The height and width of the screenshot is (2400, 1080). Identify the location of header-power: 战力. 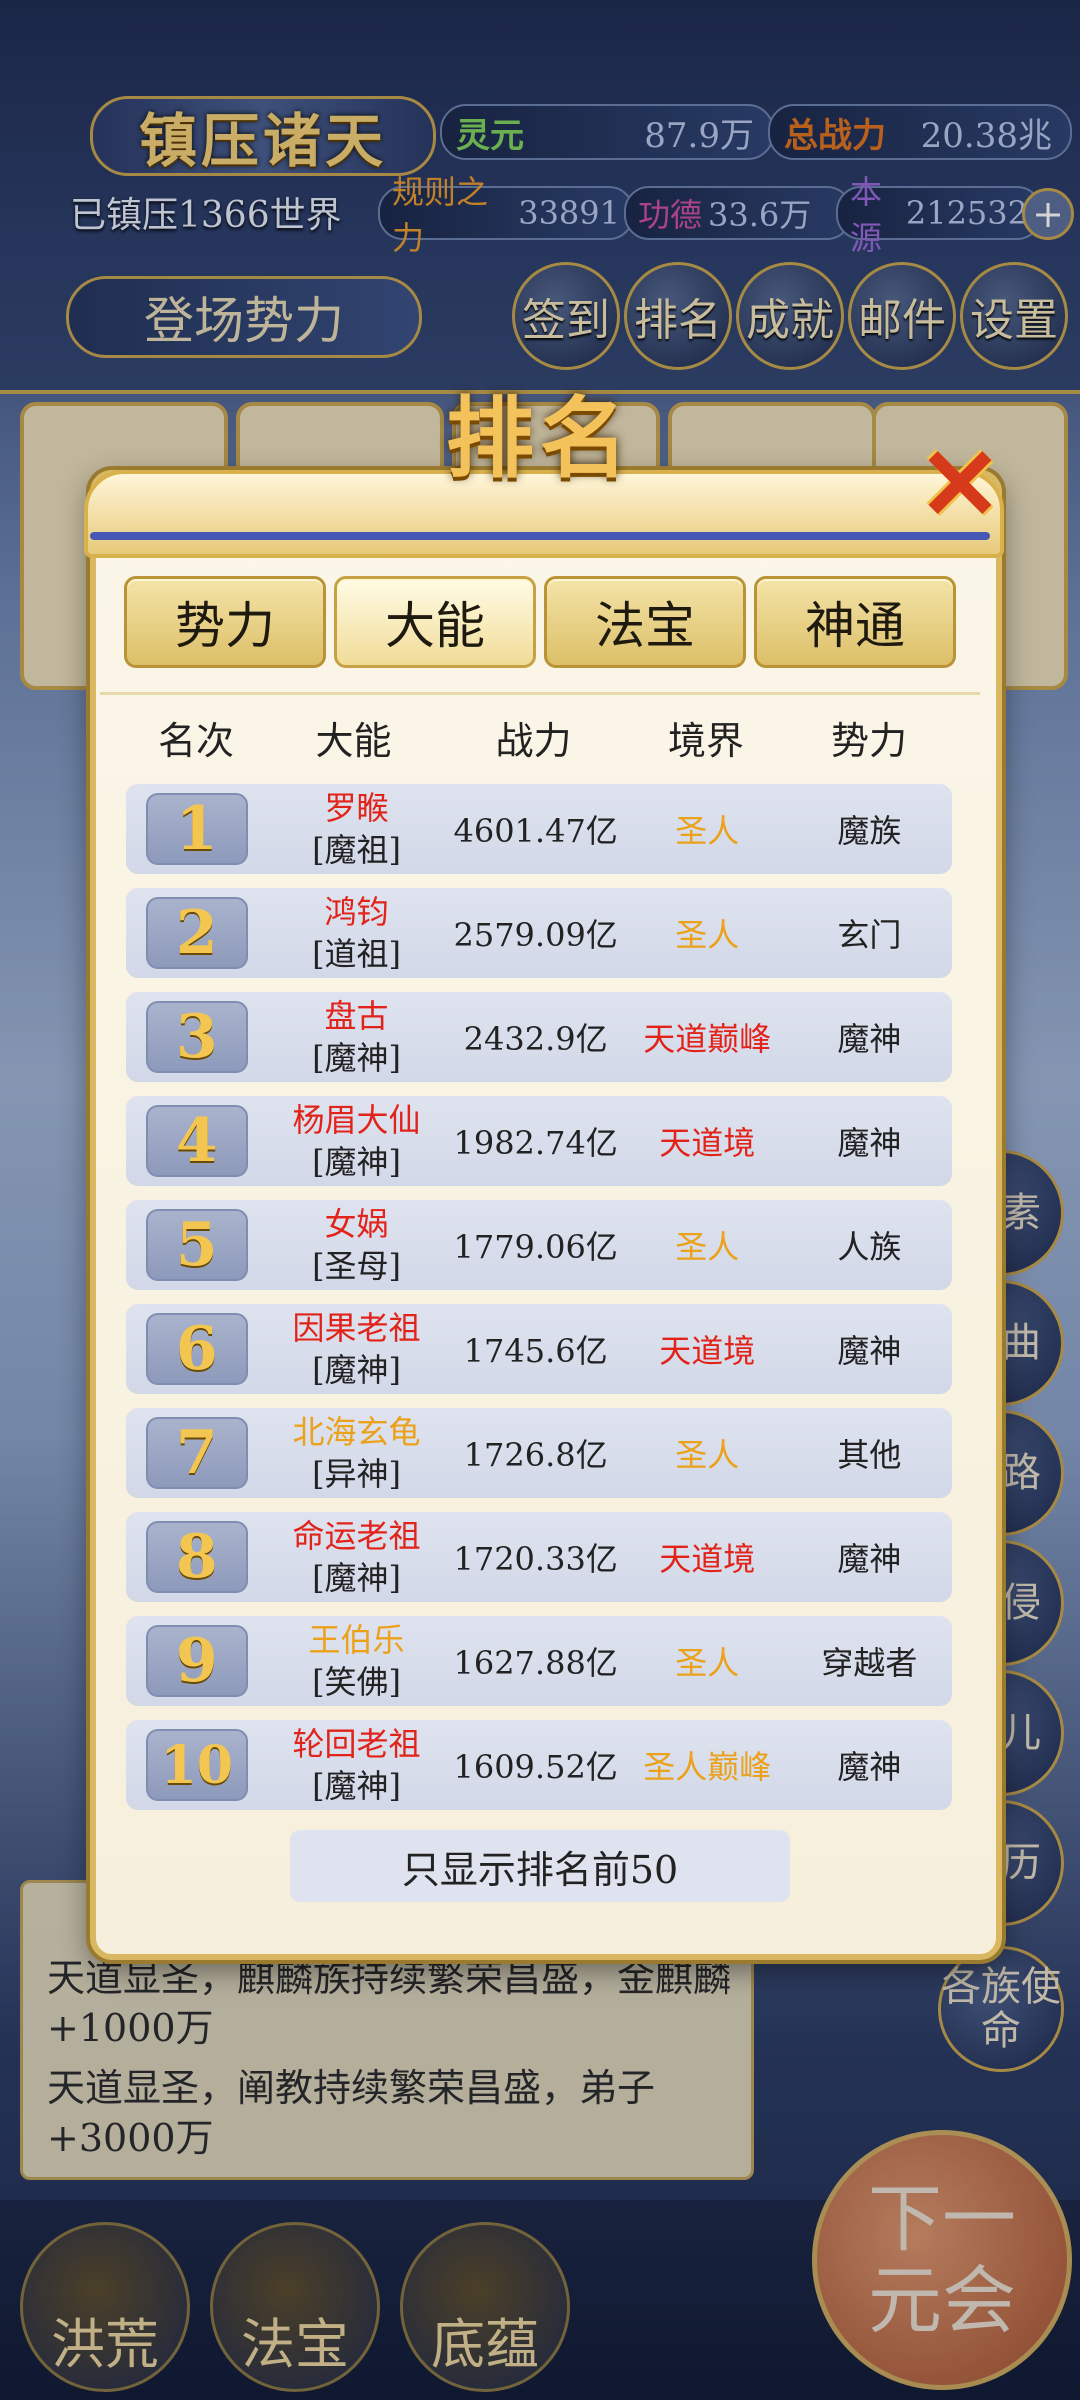
(533, 741).